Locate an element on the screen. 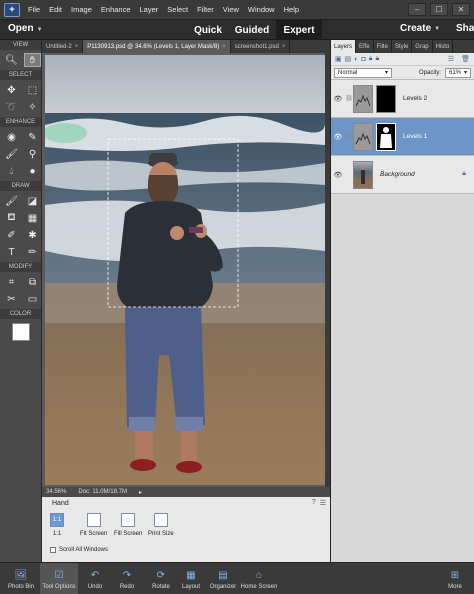 The height and width of the screenshot is (594, 474). foreground-color-swatch is located at coordinates (21, 332).